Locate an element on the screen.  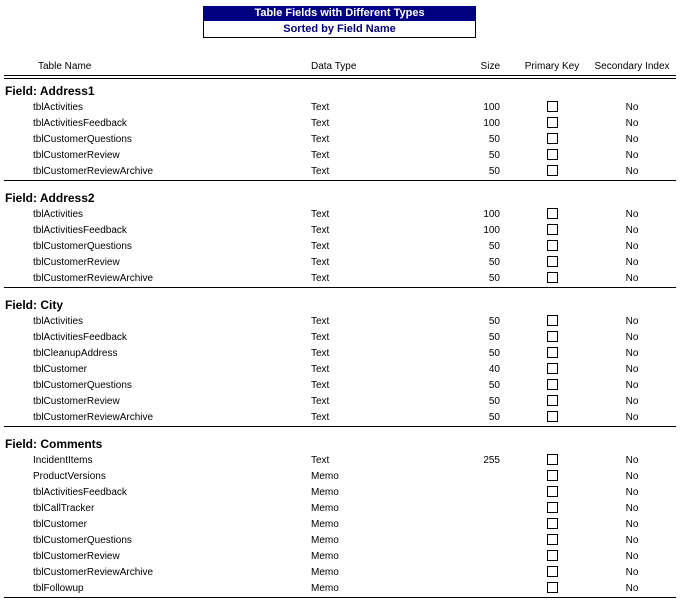
cell-table-name: tblFollowup is located at coordinates (58, 588).